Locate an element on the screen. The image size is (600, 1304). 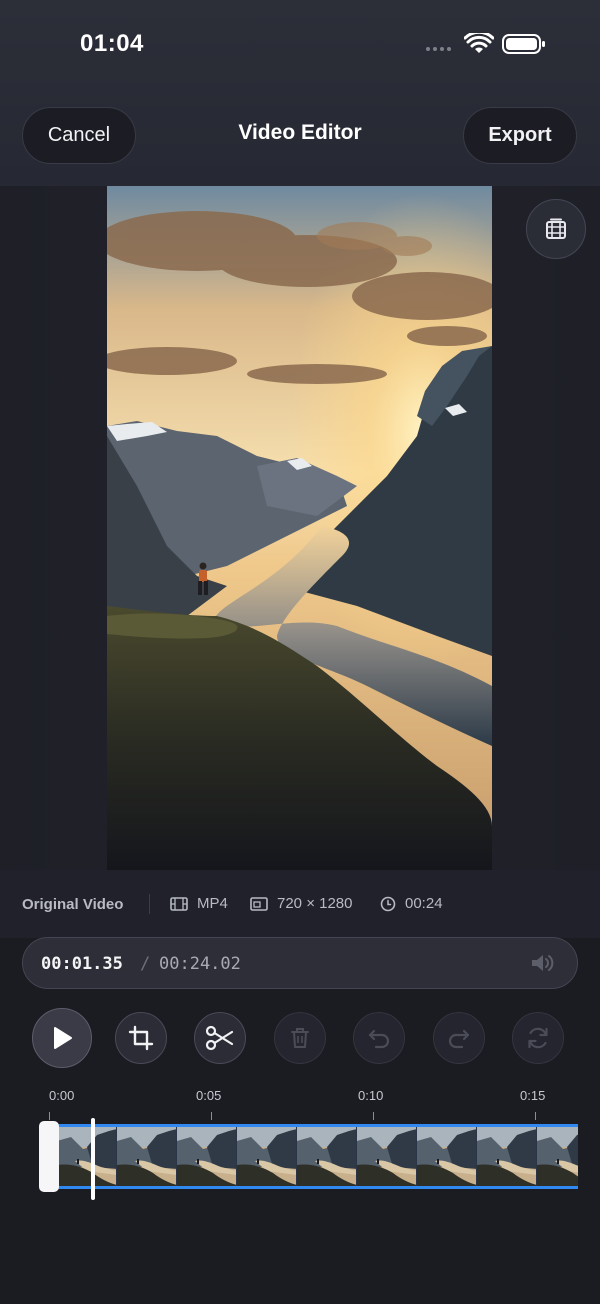
timeline-track is located at coordinates (317, 1156).